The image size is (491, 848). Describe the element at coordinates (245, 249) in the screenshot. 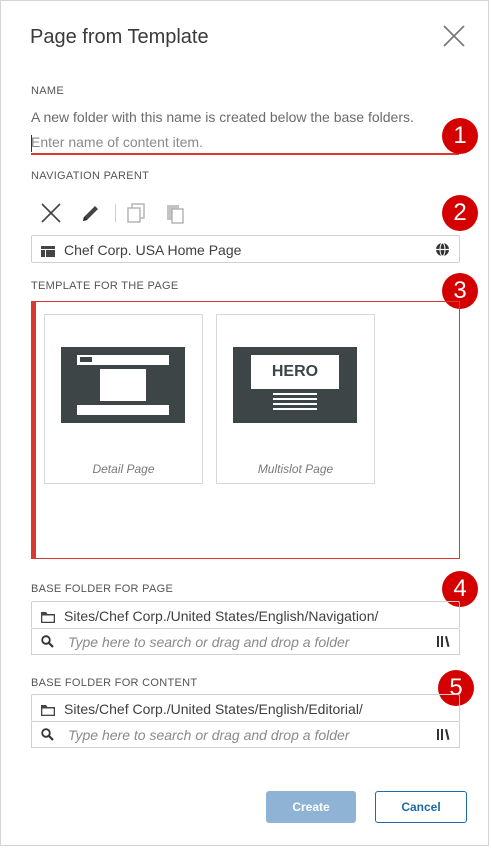

I see `navigation-parent-field: Chef Corp. USA Home Page` at that location.